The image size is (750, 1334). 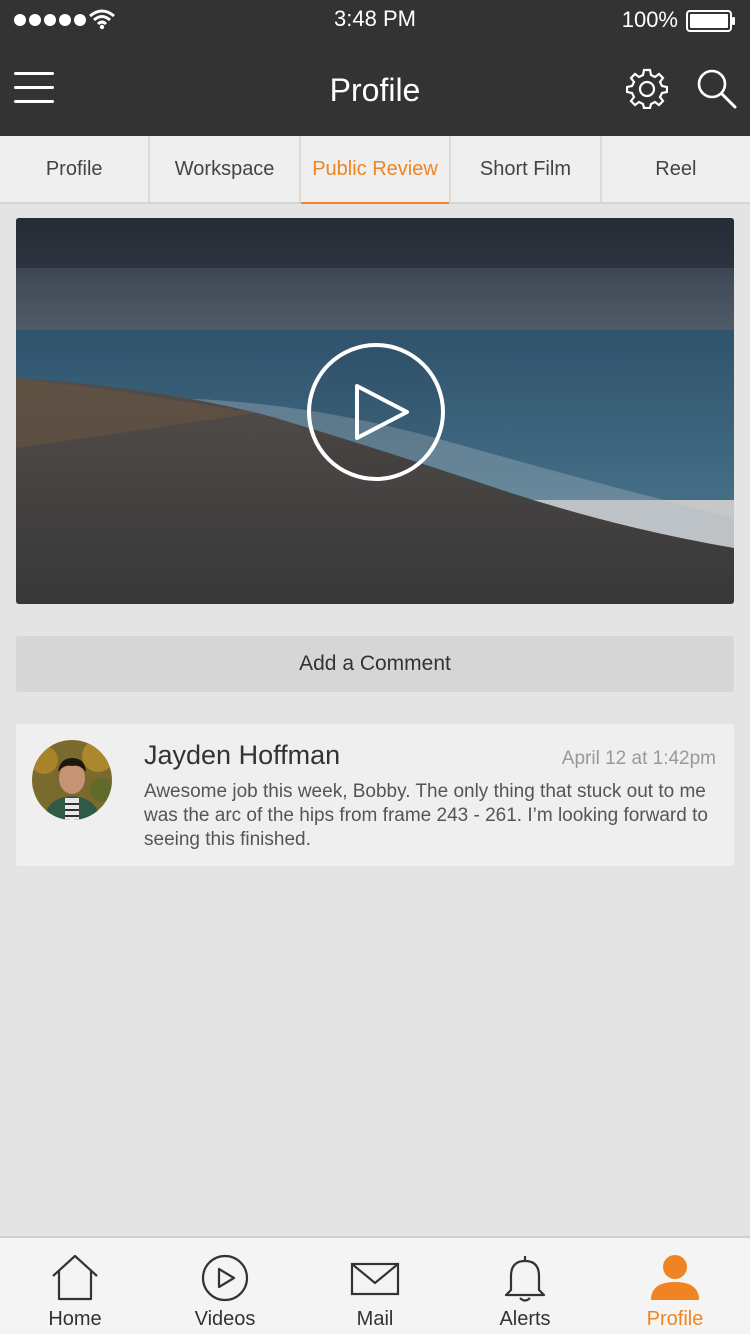 I want to click on comment-author: Jayden Hoffman, so click(x=242, y=755).